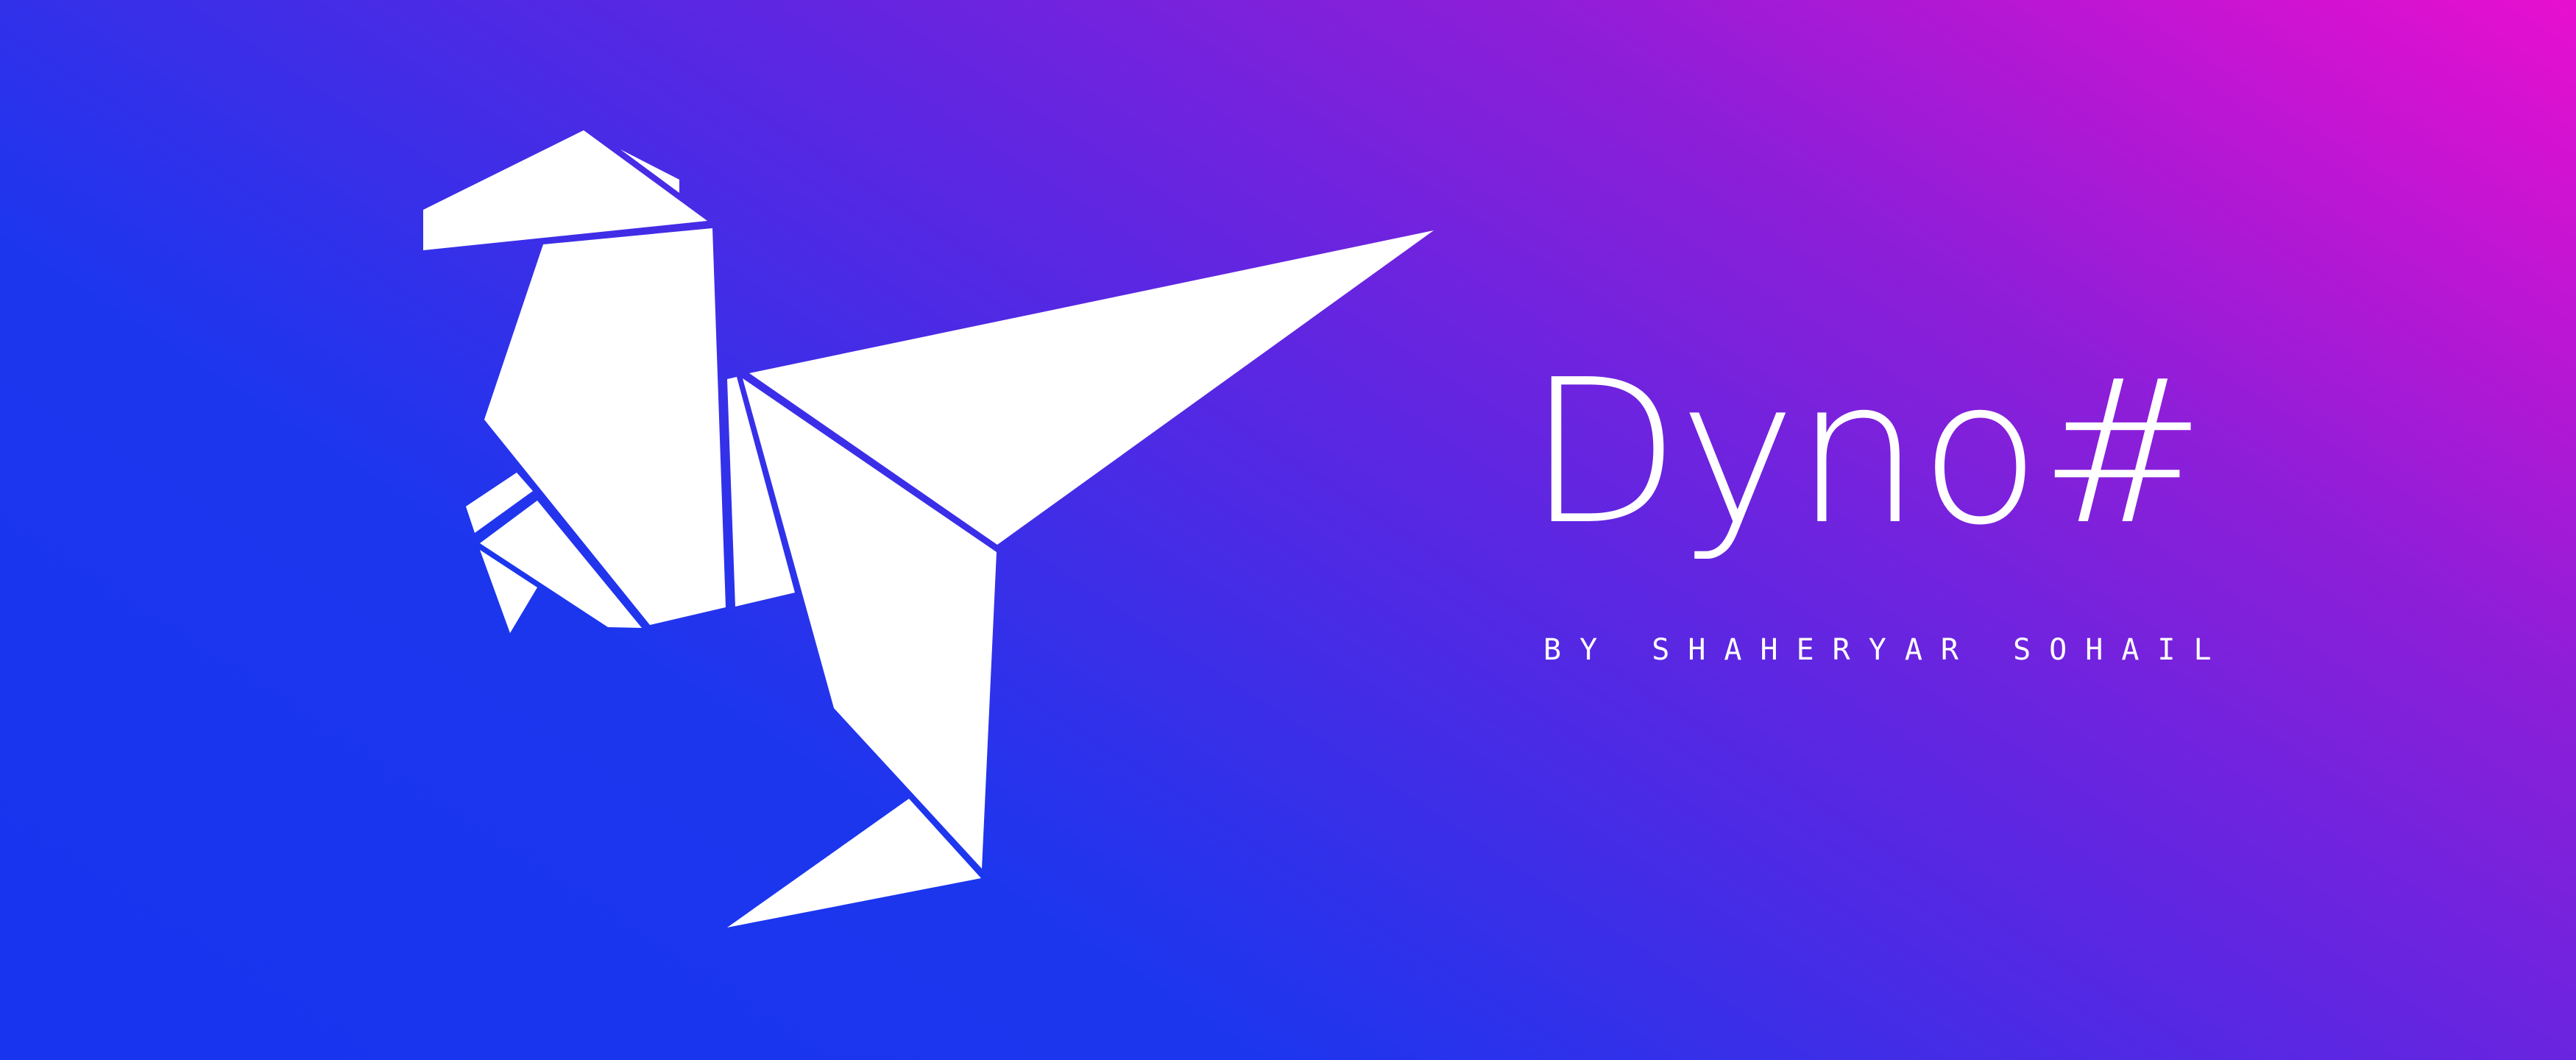 Image resolution: width=2576 pixels, height=1060 pixels. What do you see at coordinates (1867, 452) in the screenshot?
I see `brand-title: Dyno#` at bounding box center [1867, 452].